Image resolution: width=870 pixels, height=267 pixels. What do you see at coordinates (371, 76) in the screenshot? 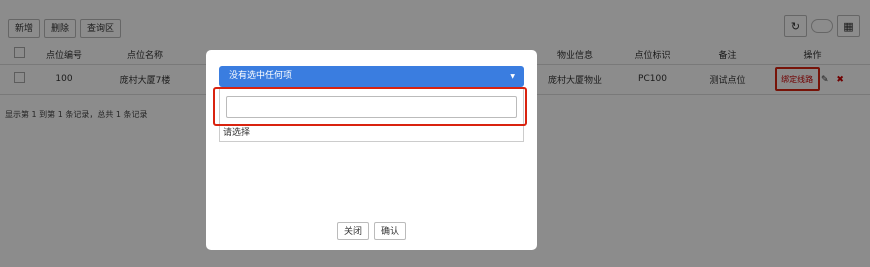
I see `line-select: 没有选中任何项 ▼` at bounding box center [371, 76].